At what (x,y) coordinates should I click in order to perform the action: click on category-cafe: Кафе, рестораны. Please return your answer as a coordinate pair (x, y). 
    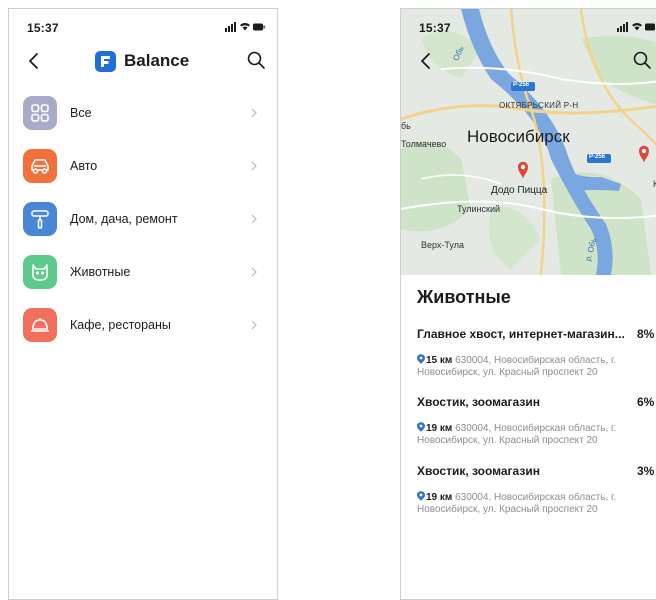
    Looking at the image, I should click on (143, 325).